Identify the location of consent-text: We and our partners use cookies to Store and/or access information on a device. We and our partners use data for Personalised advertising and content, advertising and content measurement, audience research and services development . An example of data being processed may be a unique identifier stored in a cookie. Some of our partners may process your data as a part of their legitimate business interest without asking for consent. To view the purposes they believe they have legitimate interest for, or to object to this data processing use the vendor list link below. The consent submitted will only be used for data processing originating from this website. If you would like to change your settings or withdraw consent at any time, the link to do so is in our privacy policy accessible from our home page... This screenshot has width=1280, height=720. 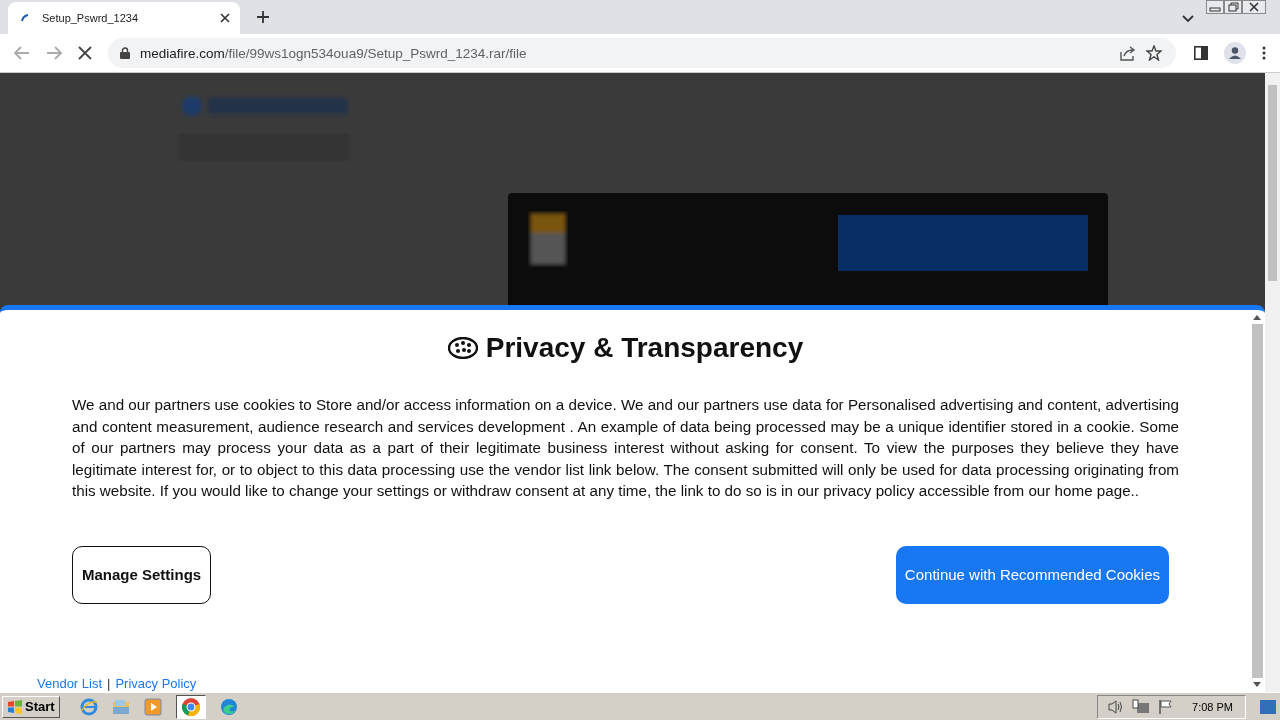
(625, 448).